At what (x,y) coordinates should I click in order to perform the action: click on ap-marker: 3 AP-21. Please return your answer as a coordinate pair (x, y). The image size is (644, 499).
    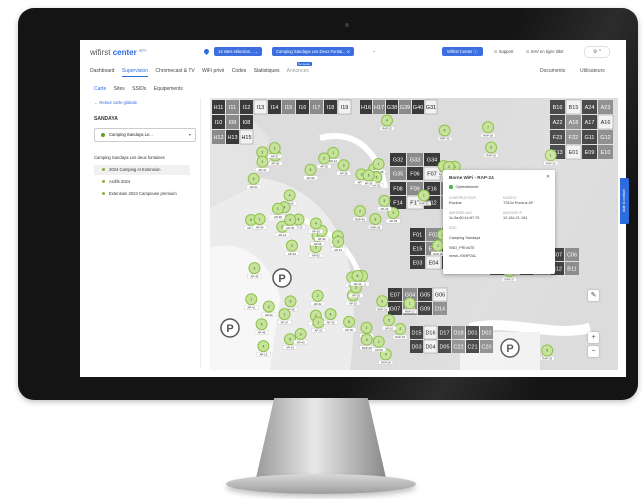
    Looking at the image, I should click on (338, 243).